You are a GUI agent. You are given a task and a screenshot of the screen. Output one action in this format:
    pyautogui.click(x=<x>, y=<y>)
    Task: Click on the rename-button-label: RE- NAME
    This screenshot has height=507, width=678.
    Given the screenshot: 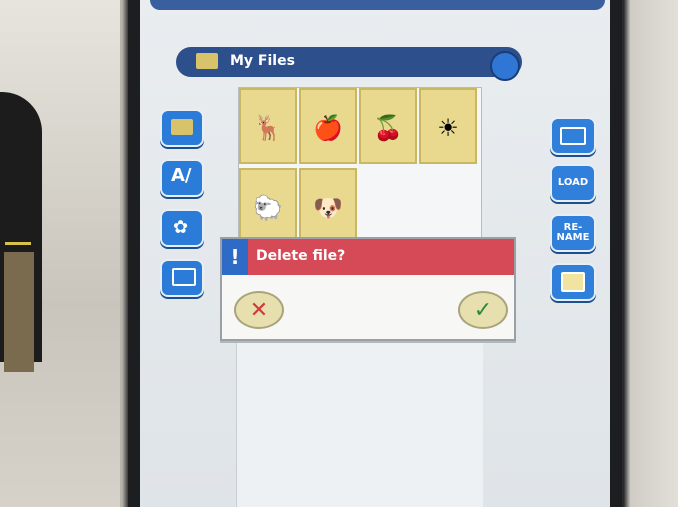 What is the action you would take?
    pyautogui.click(x=573, y=232)
    